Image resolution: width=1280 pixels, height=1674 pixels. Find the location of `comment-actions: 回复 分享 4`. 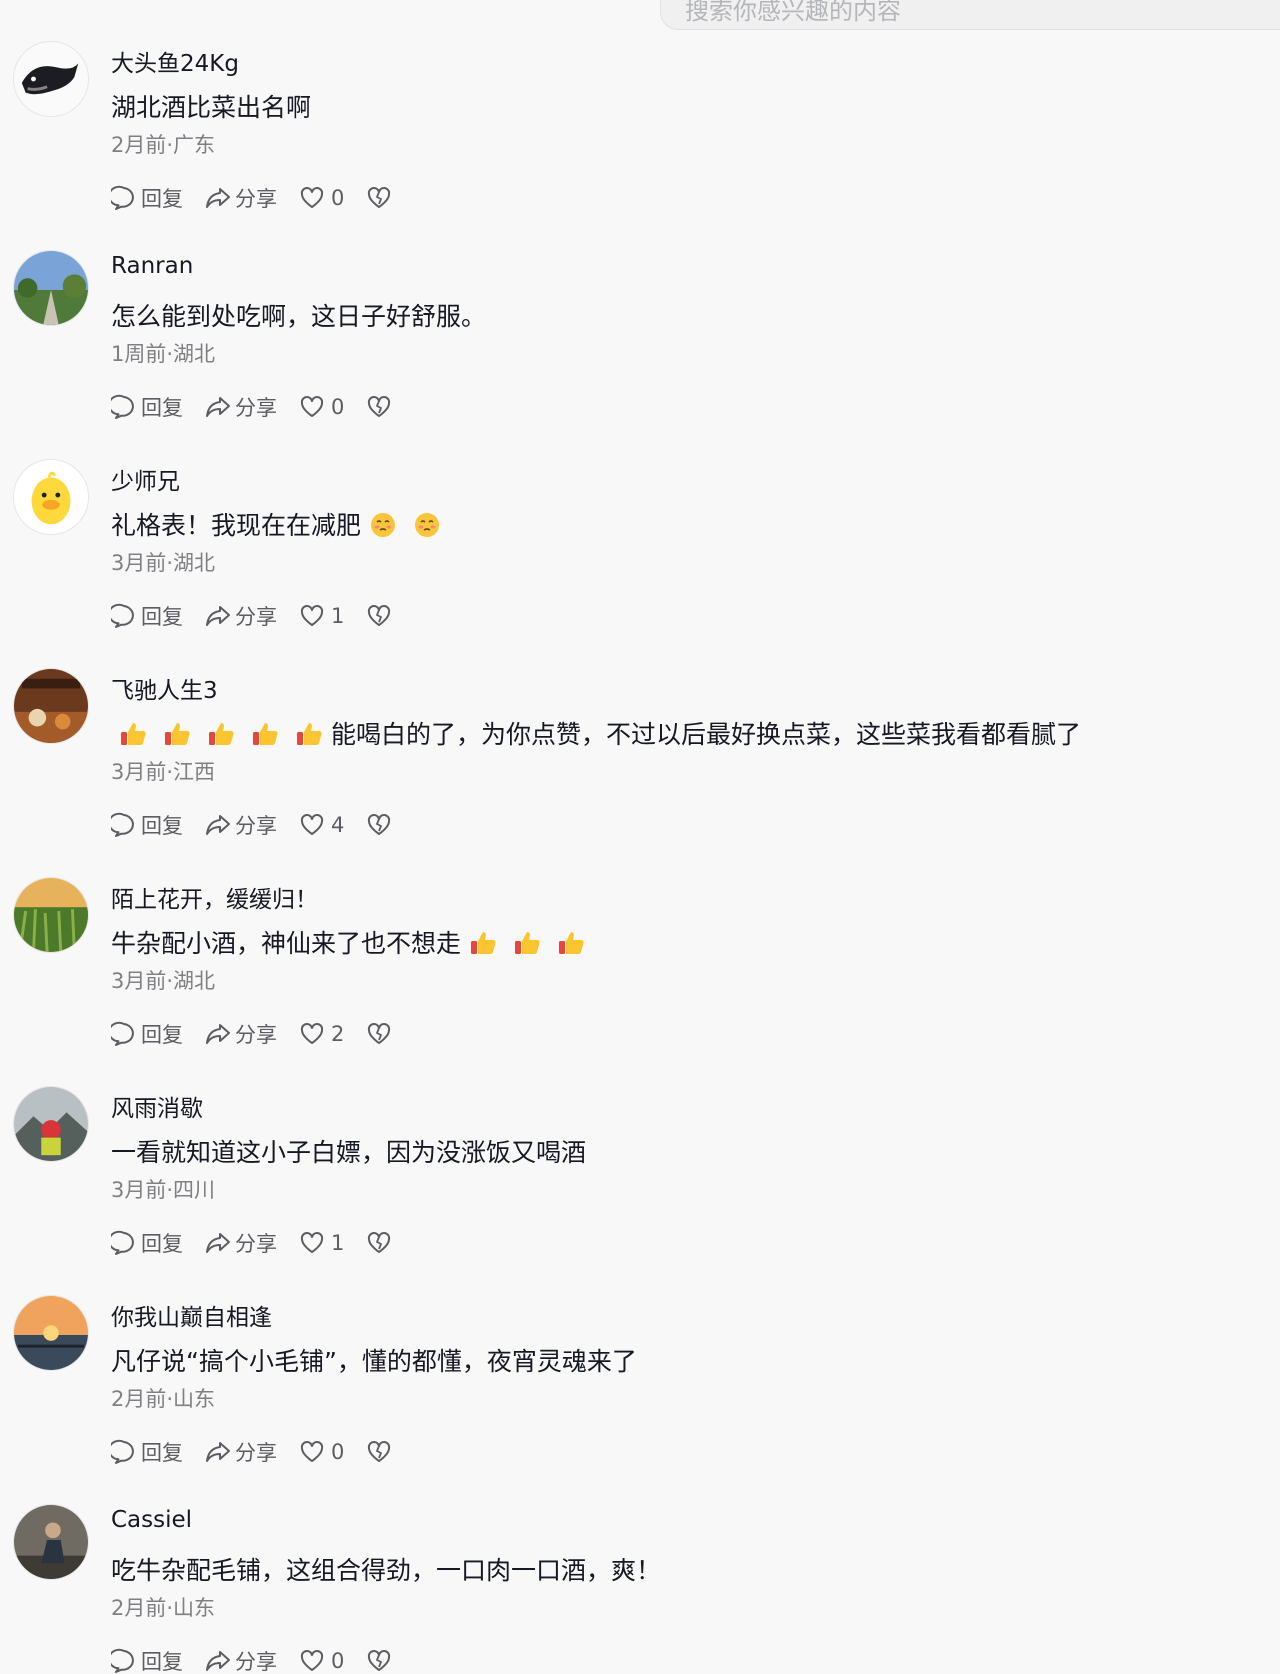

comment-actions: 回复 分享 4 is located at coordinates (262, 825).